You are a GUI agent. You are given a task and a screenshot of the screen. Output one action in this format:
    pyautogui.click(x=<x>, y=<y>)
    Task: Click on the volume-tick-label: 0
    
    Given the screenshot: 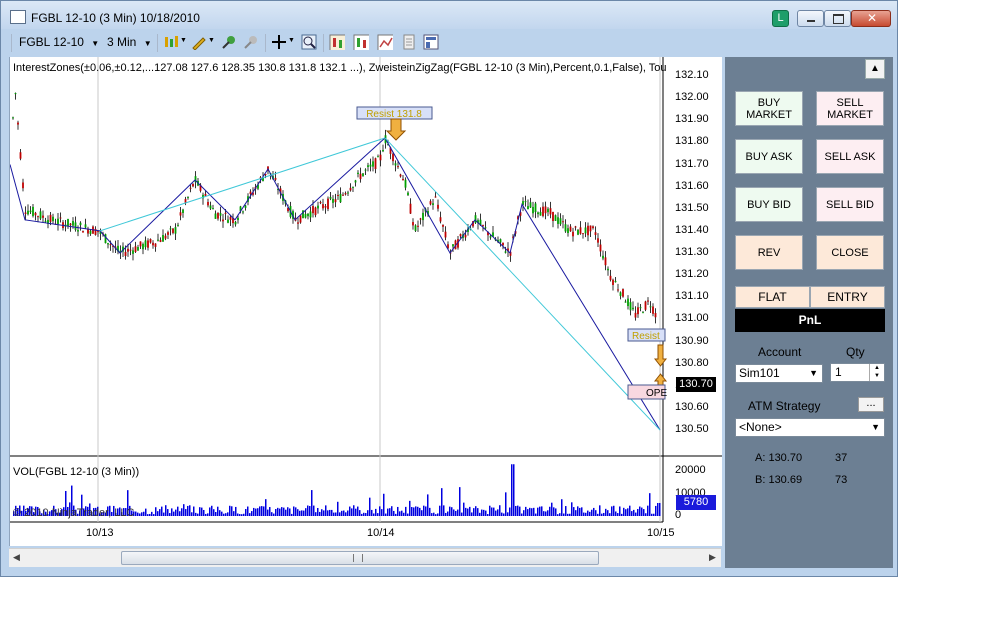 What is the action you would take?
    pyautogui.click(x=678, y=515)
    